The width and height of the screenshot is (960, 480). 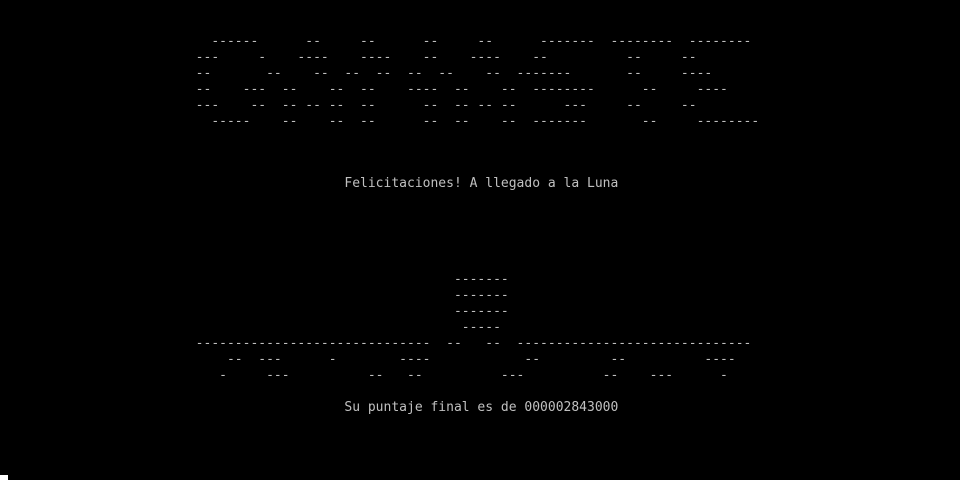 I want to click on final-score-text: Su puntaje final es de 000002843000, so click(x=309, y=407).